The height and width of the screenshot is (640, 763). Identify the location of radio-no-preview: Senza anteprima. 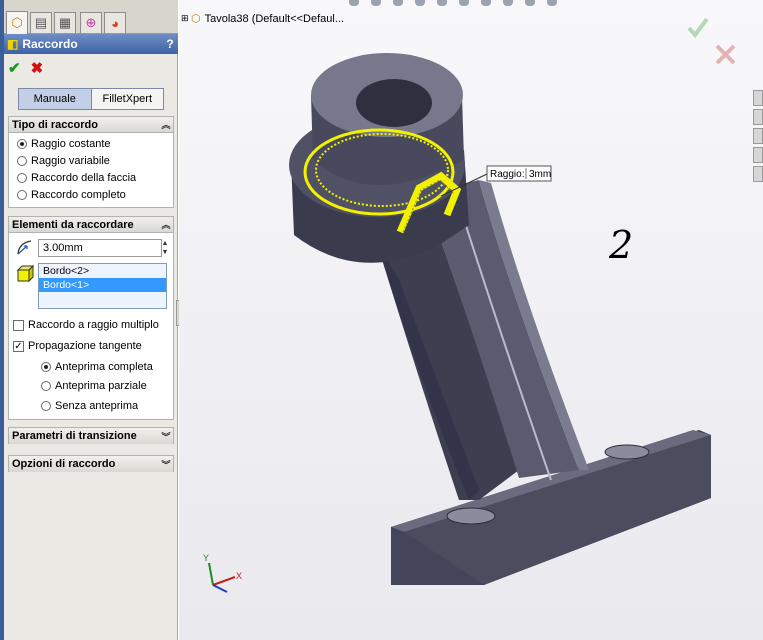
(89, 406).